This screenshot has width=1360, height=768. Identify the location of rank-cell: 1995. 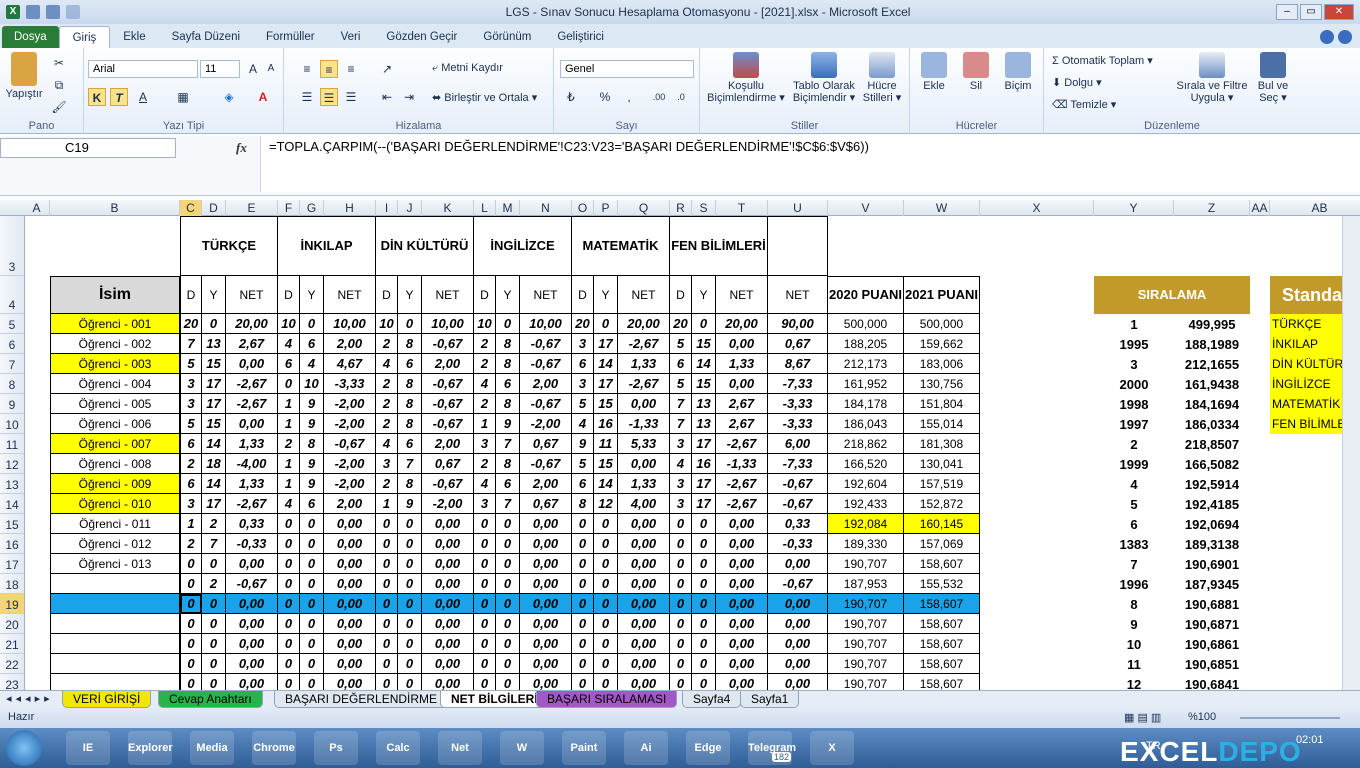
(1134, 344).